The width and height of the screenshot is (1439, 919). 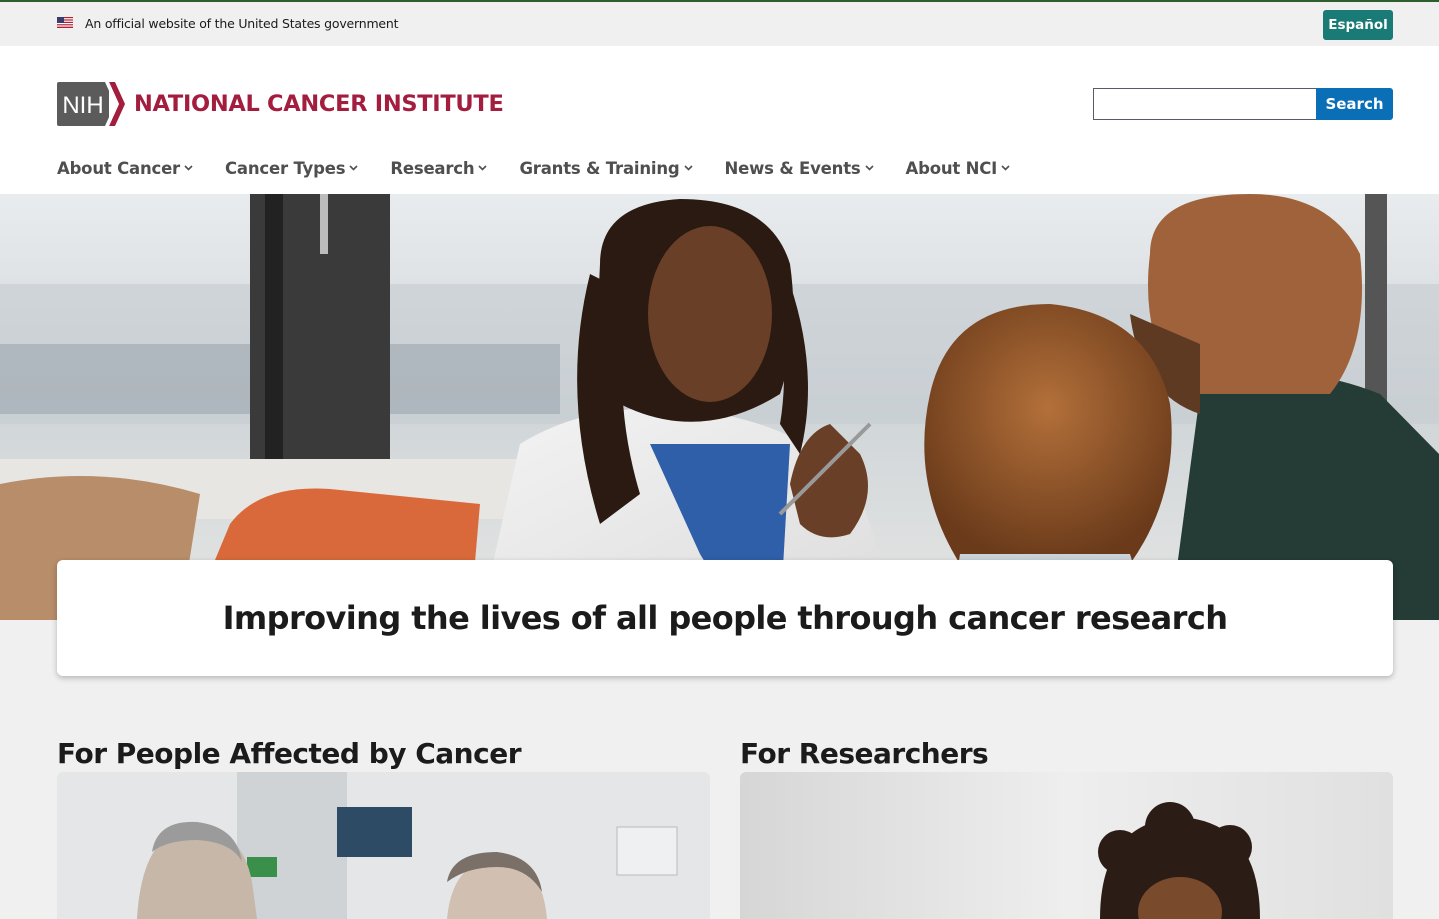 I want to click on nav-item-label: Cancer Types, so click(x=285, y=168).